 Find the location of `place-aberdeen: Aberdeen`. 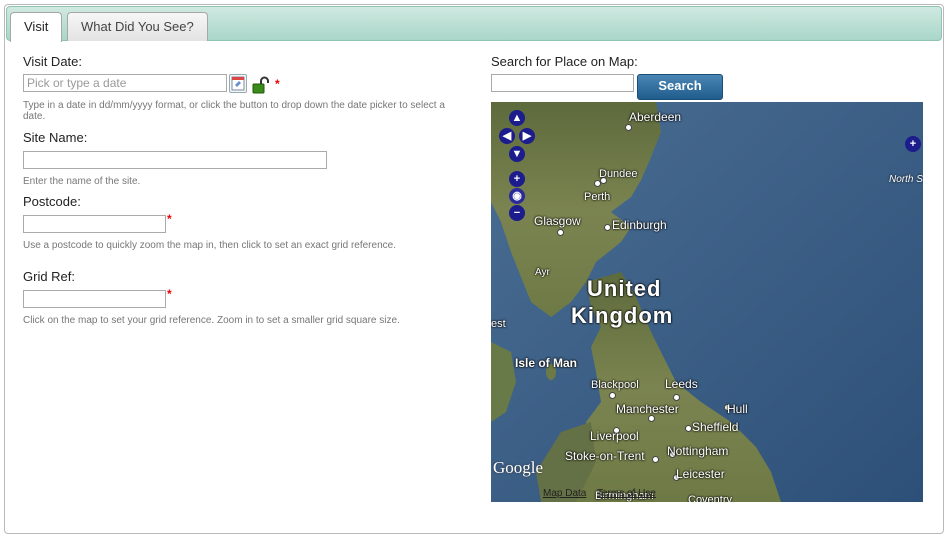

place-aberdeen: Aberdeen is located at coordinates (655, 117).